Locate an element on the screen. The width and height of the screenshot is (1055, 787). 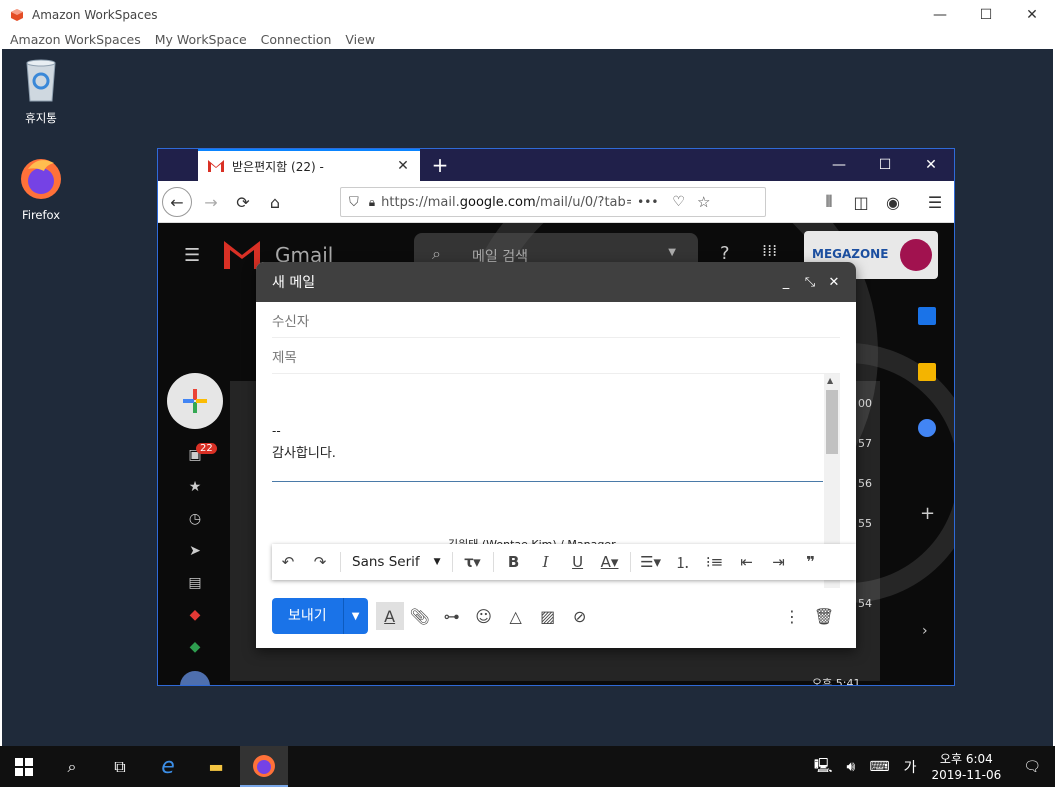
clock: 오후 6:04 2019-11-06 is located at coordinates (966, 767).